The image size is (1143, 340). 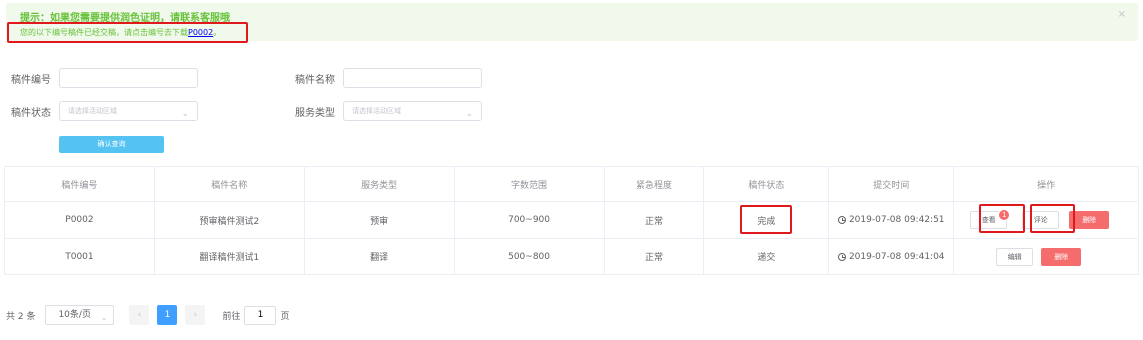 I want to click on service-type-select-placeholder: 请选择活动区域, so click(x=376, y=111).